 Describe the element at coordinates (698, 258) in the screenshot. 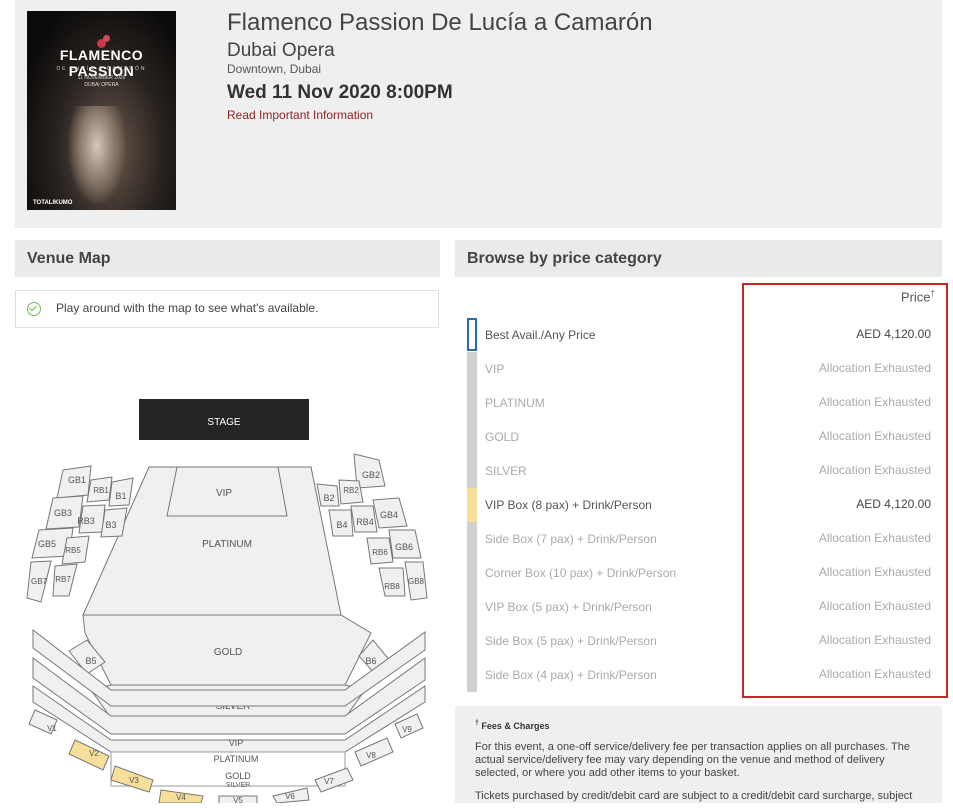

I see `price-category-heading: Browse by price category` at that location.